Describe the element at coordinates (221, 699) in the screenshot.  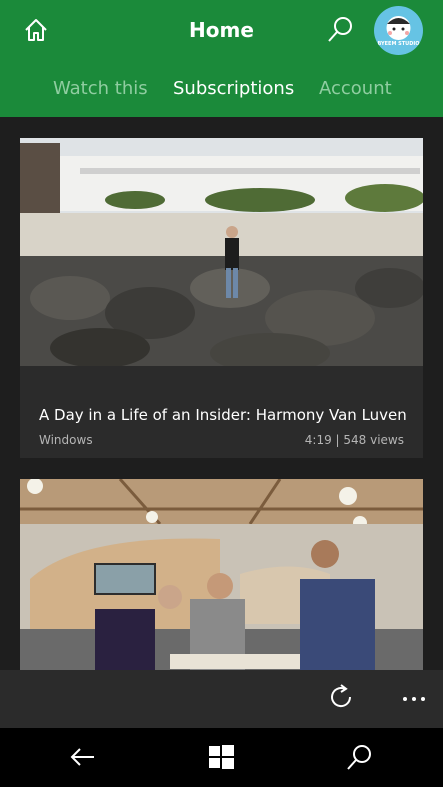
I see `app-bar` at that location.